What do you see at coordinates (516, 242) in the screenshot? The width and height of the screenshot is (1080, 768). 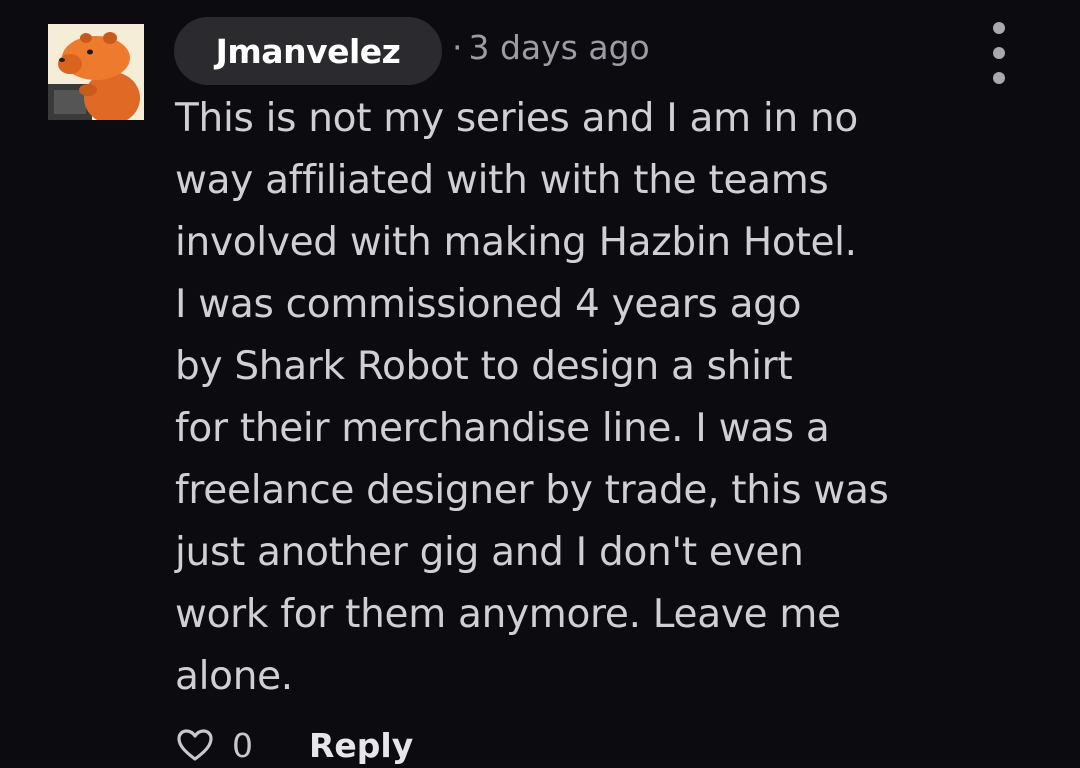 I see `comment-body-line: involved with making Hazbin Hotel.` at bounding box center [516, 242].